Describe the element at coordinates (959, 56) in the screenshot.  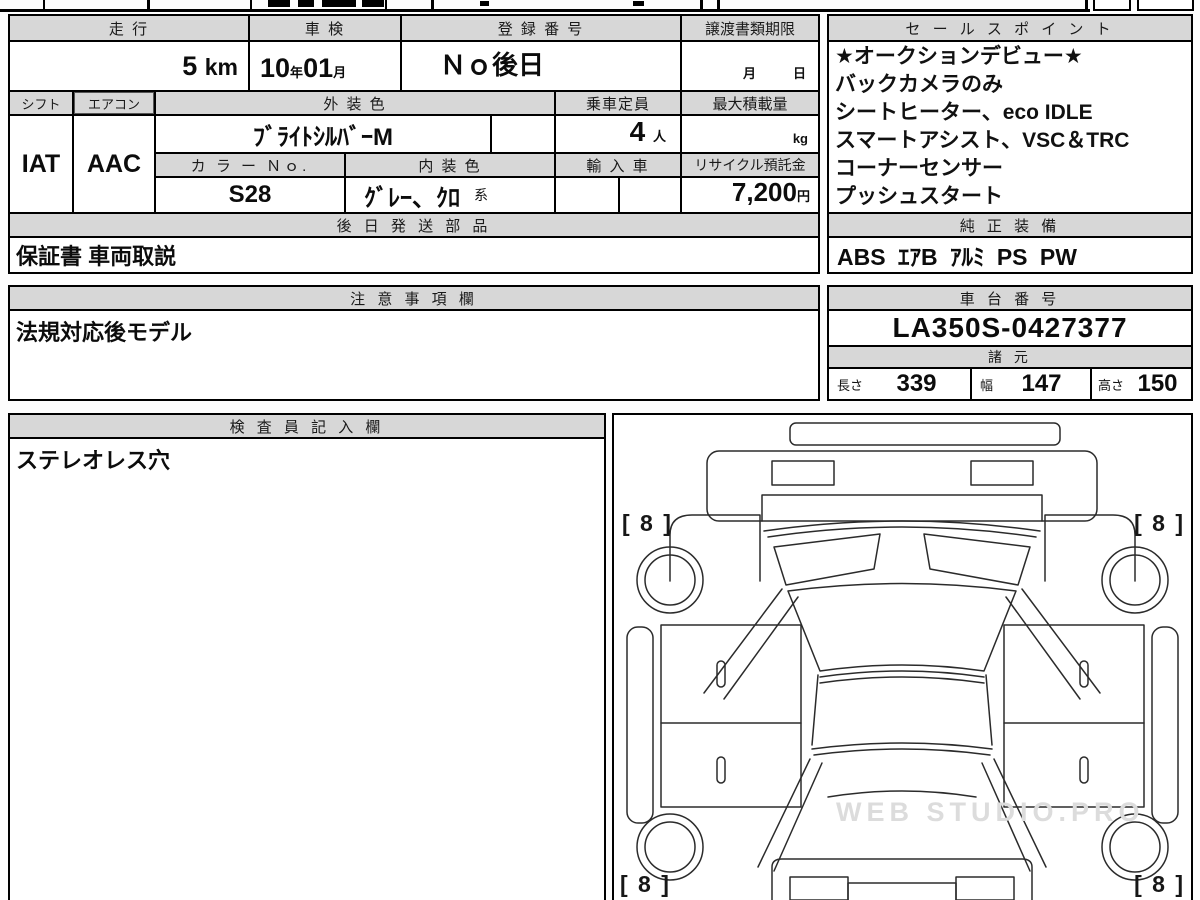
I see `sales-point-line: ★オークションデビュー★` at that location.